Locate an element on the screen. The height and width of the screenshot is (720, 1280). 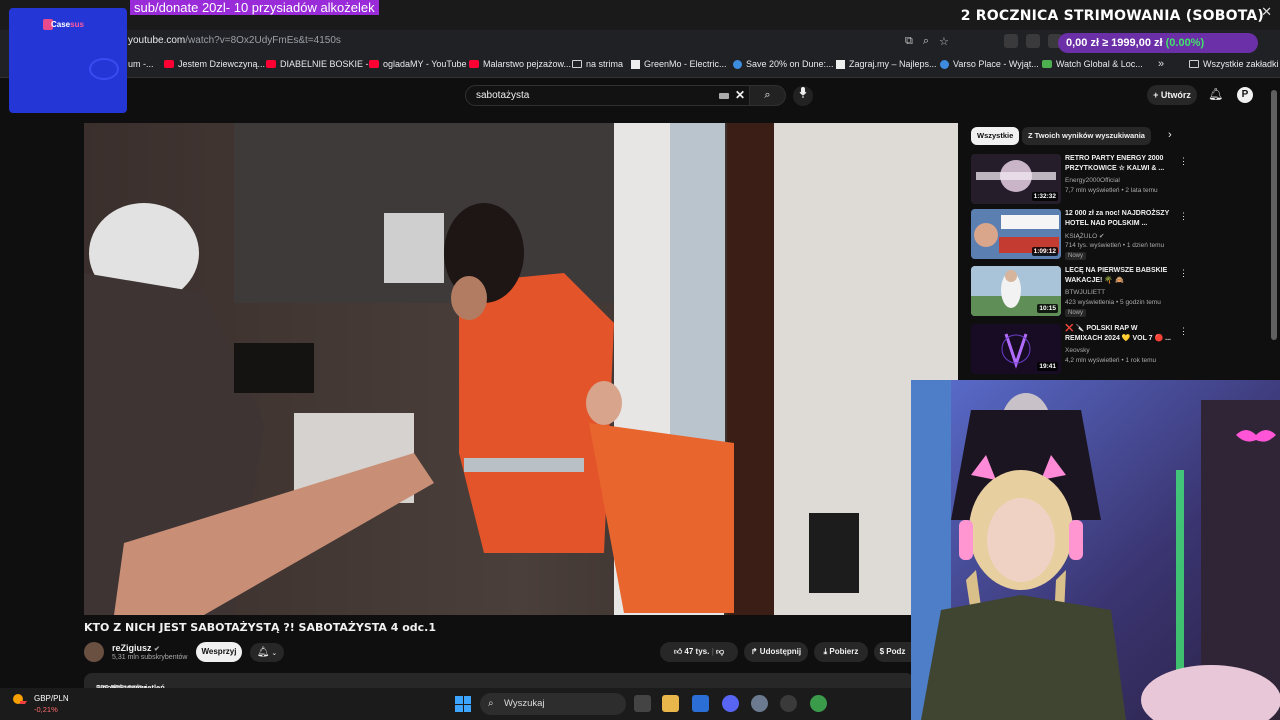
app-icon is located at coordinates (788, 703).